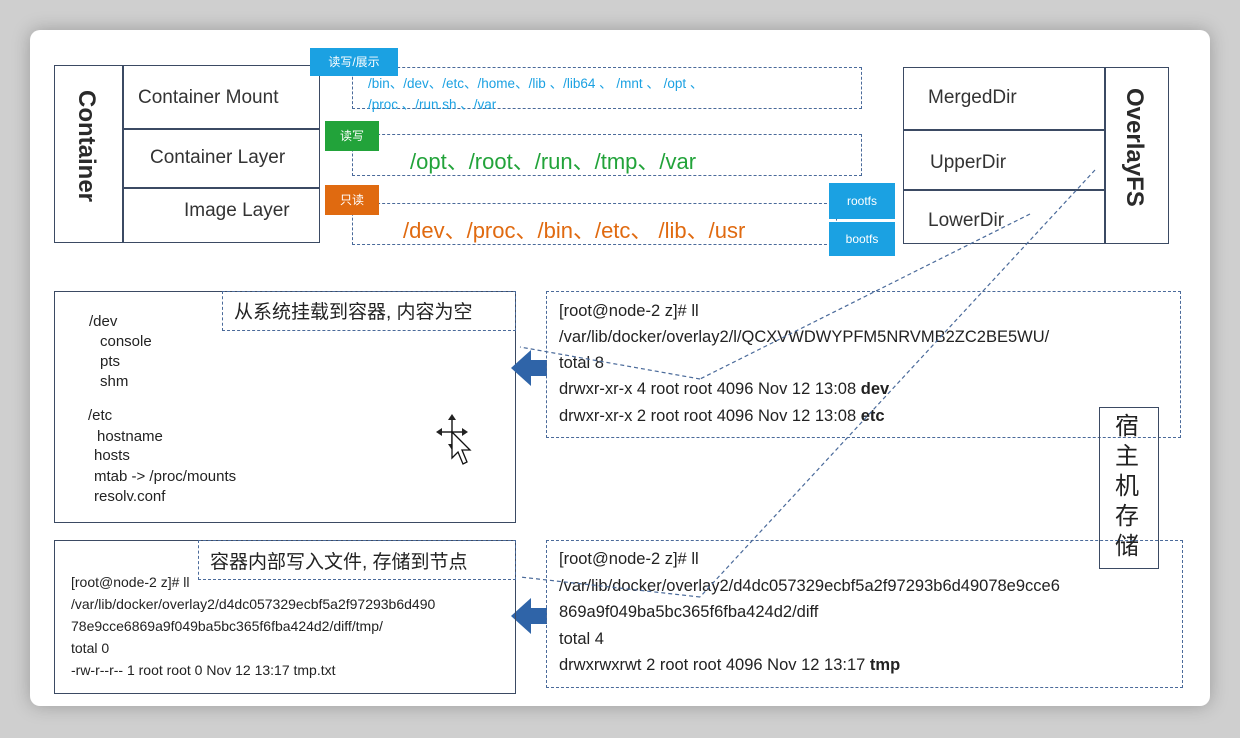  Describe the element at coordinates (610, 587) in the screenshot. I see `connector-bottom-to-panel` at that location.